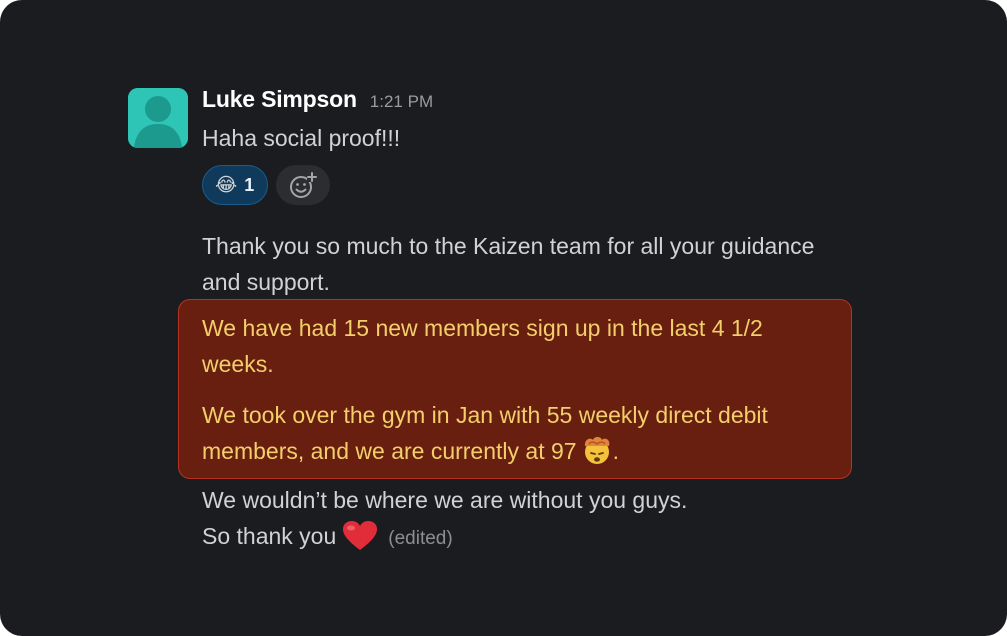 Image resolution: width=1007 pixels, height=636 pixels. I want to click on reaction-count: 1, so click(249, 184).